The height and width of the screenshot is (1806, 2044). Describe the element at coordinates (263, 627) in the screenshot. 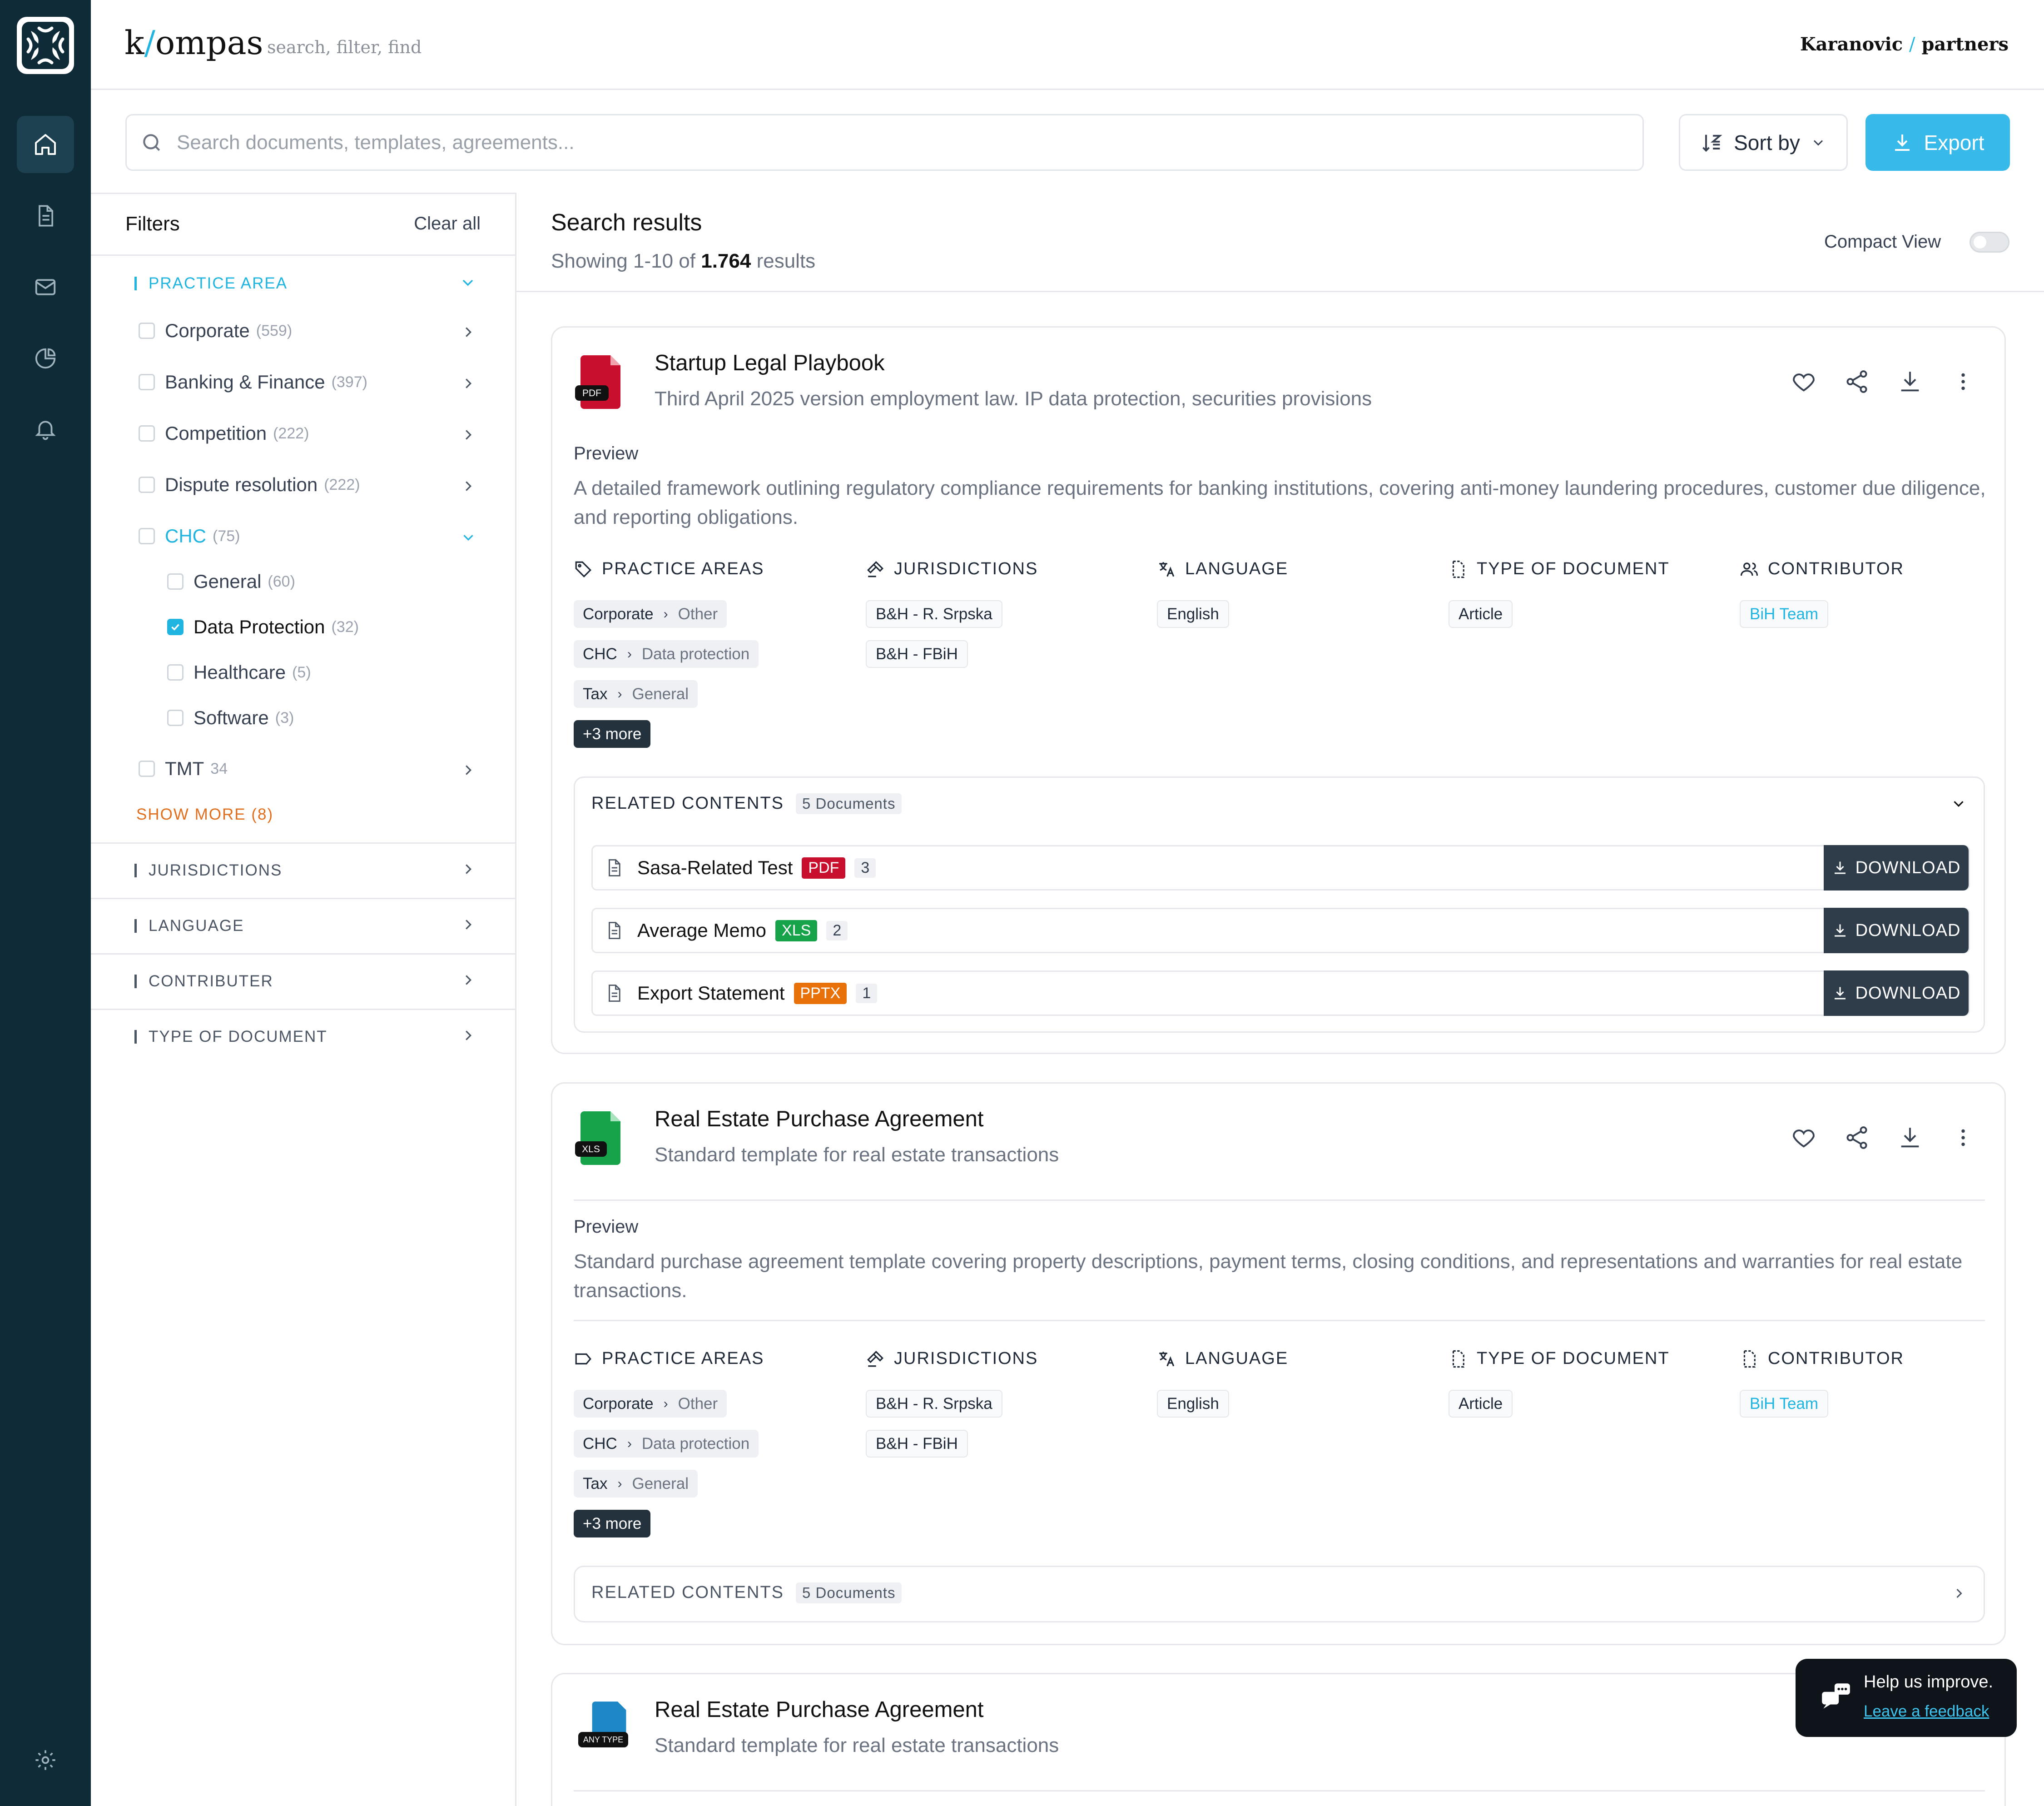

I see `filter-subitem-data-protection: Data Protection (32)` at that location.